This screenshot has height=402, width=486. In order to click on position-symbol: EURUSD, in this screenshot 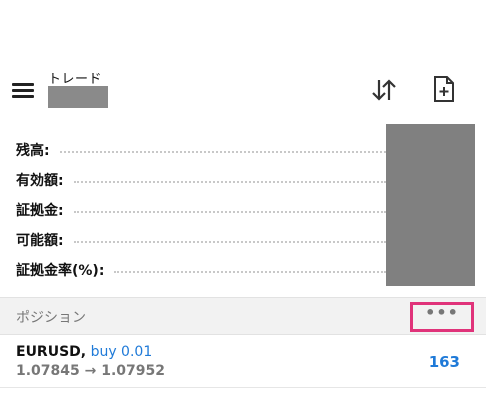, I will do `click(51, 352)`.